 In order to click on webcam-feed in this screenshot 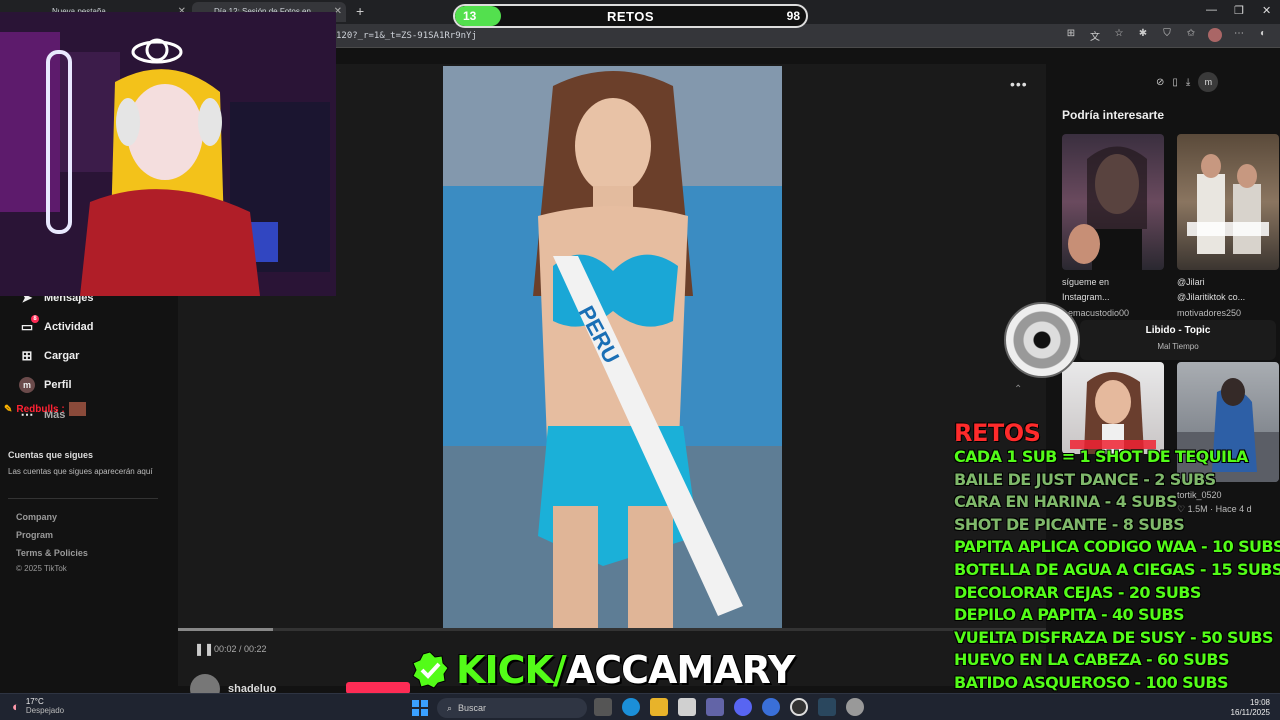, I will do `click(168, 154)`.